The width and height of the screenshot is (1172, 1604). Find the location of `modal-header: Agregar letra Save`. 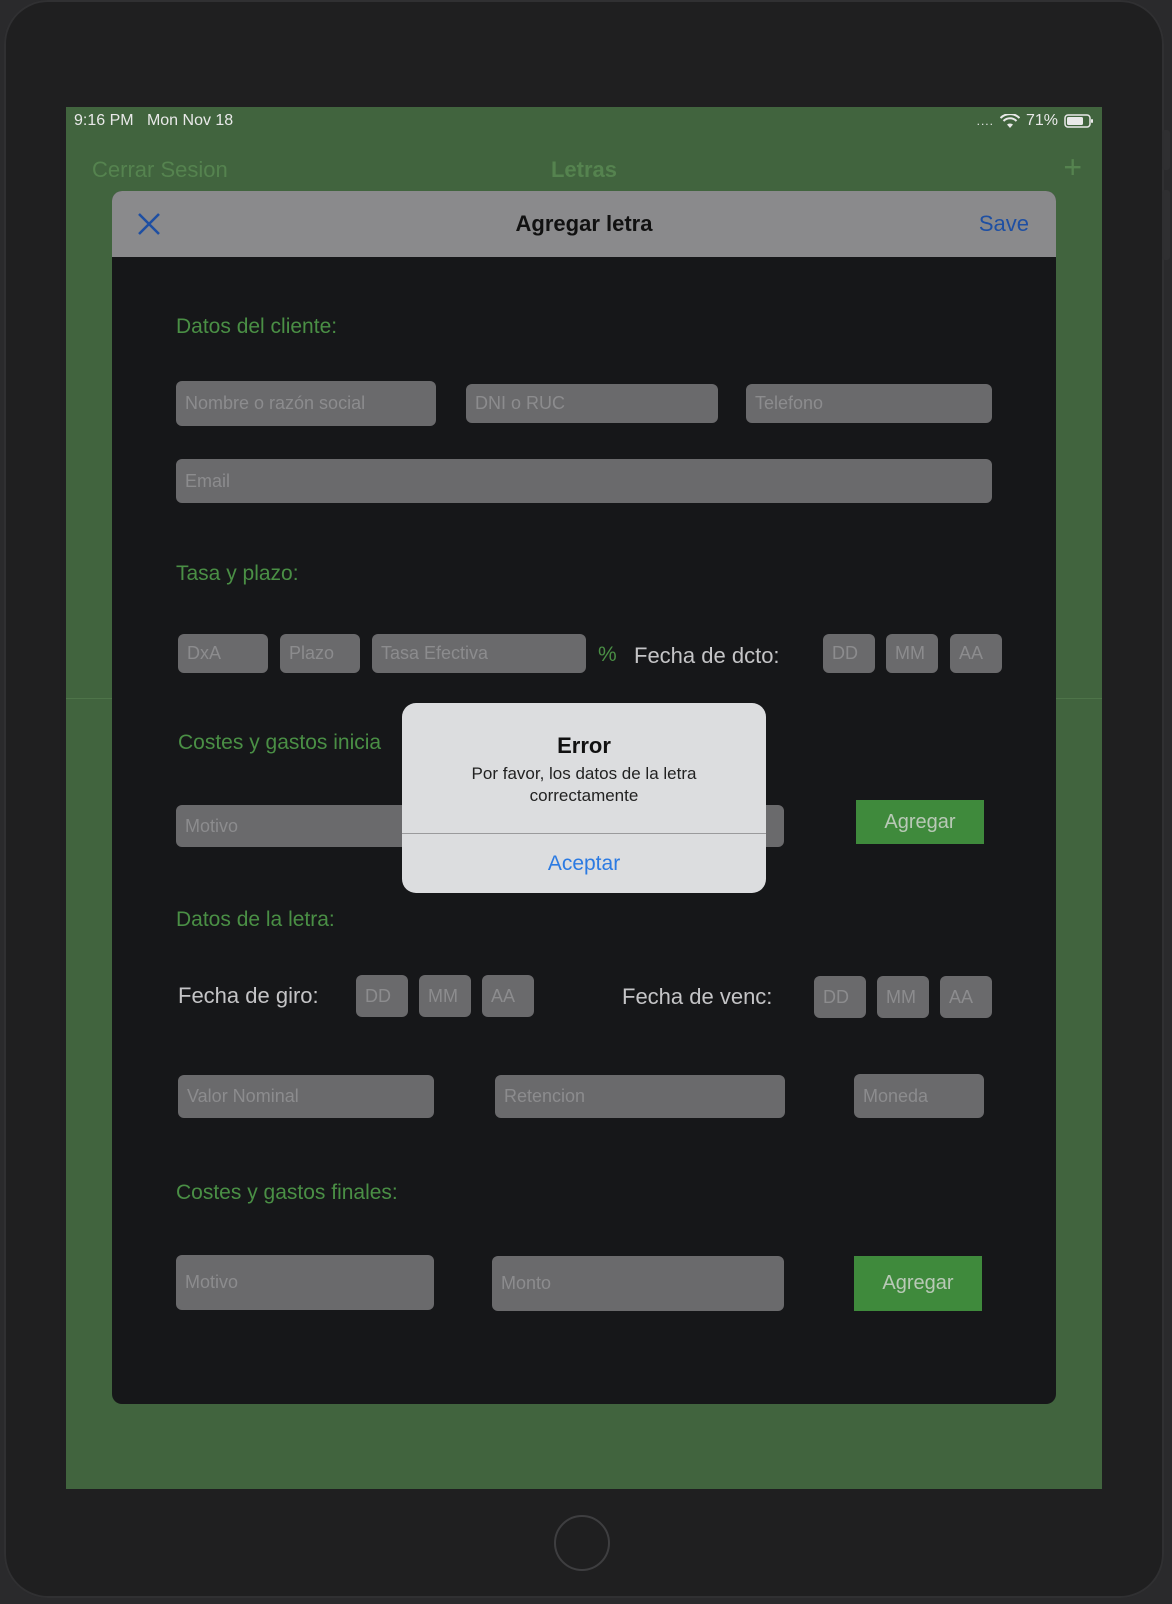

modal-header: Agregar letra Save is located at coordinates (584, 224).